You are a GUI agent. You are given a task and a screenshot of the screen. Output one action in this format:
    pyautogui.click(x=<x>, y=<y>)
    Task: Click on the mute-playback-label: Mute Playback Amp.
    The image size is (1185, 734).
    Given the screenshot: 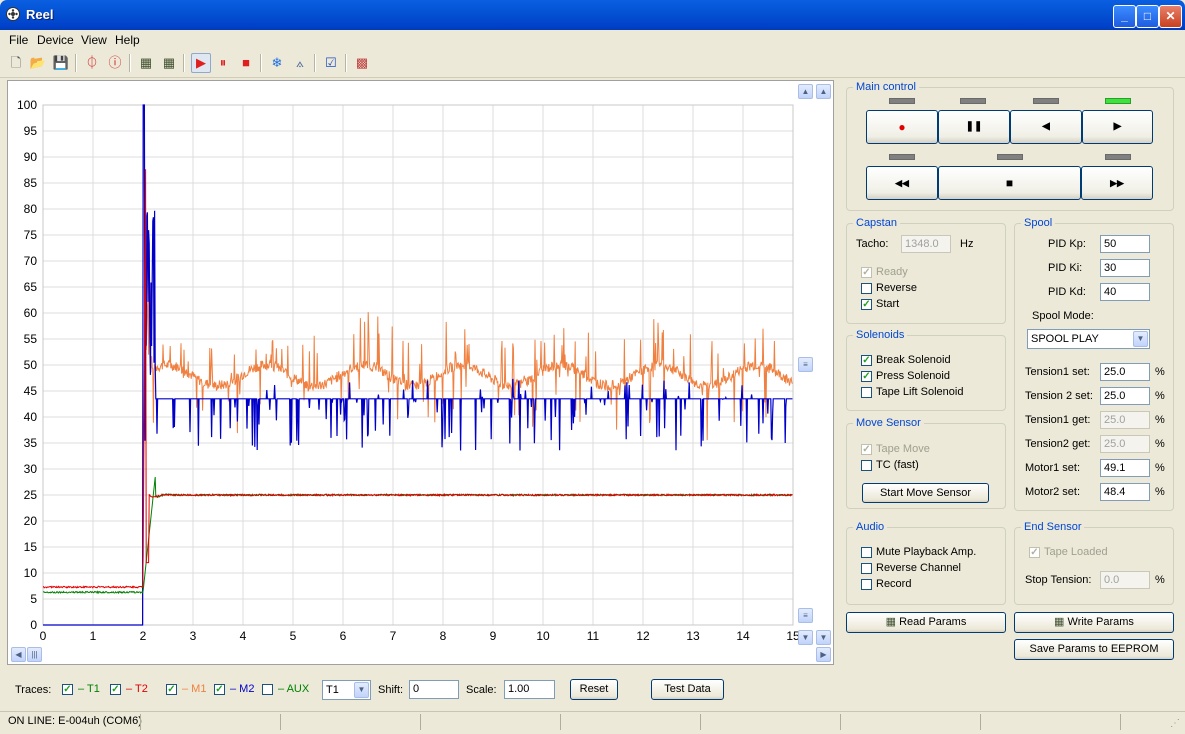 What is the action you would take?
    pyautogui.click(x=926, y=552)
    